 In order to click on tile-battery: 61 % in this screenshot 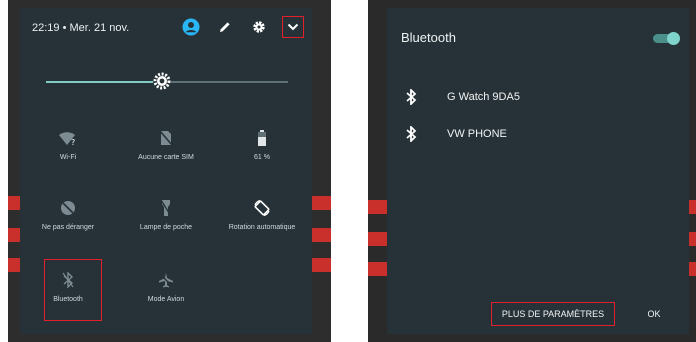, I will do `click(262, 143)`.